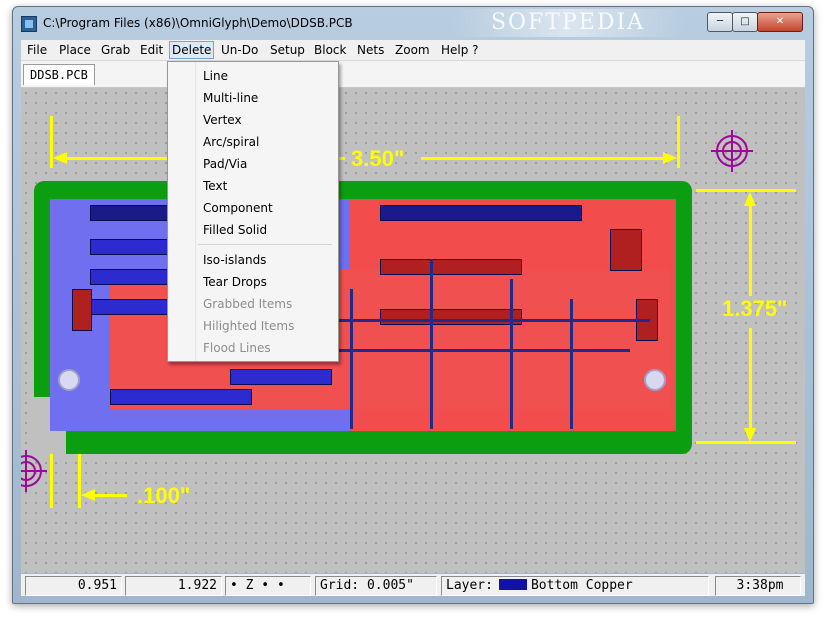  Describe the element at coordinates (268, 586) in the screenshot. I see `snap-indicator: • Z • •` at that location.